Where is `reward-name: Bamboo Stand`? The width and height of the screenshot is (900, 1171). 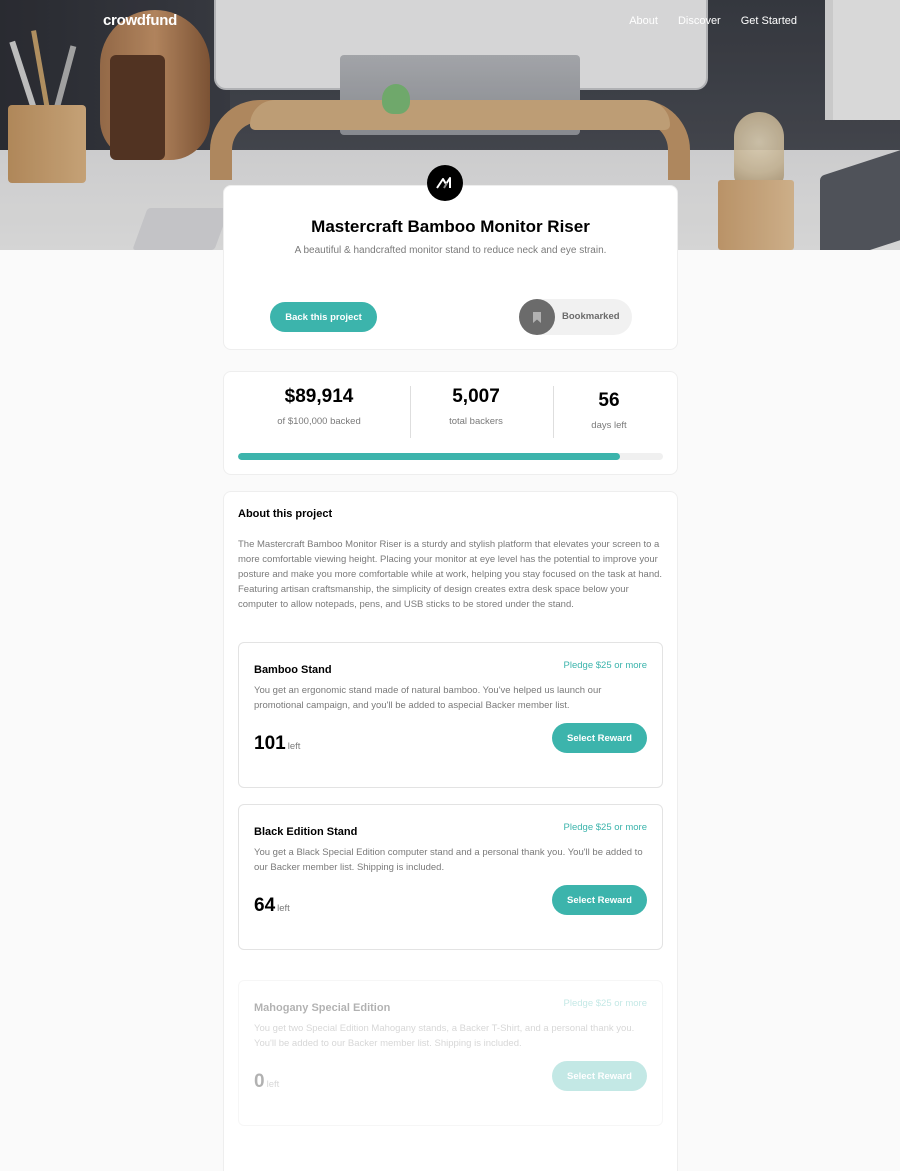 reward-name: Bamboo Stand is located at coordinates (293, 670).